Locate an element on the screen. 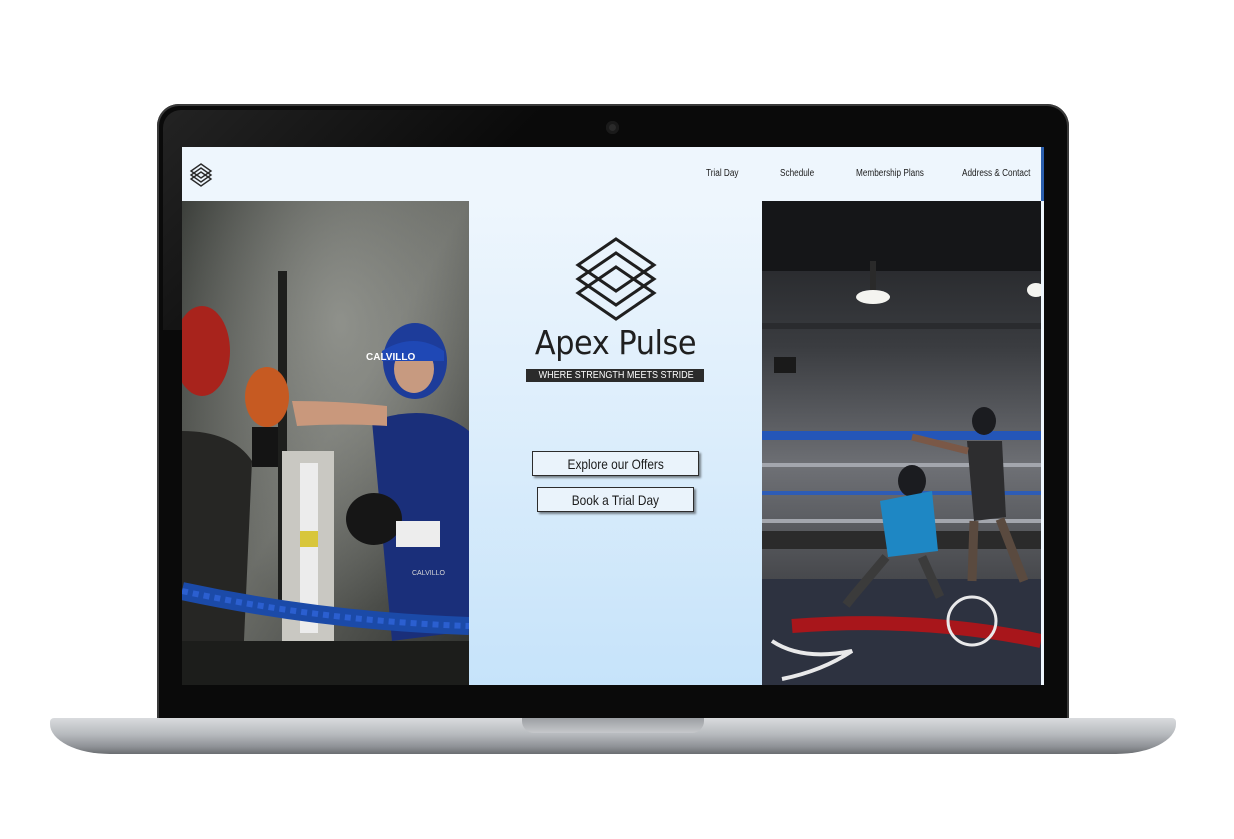 Image resolution: width=1234 pixels, height=839 pixels. brand-tagline: WHERE STRENGTH MEETS STRIDE is located at coordinates (615, 375).